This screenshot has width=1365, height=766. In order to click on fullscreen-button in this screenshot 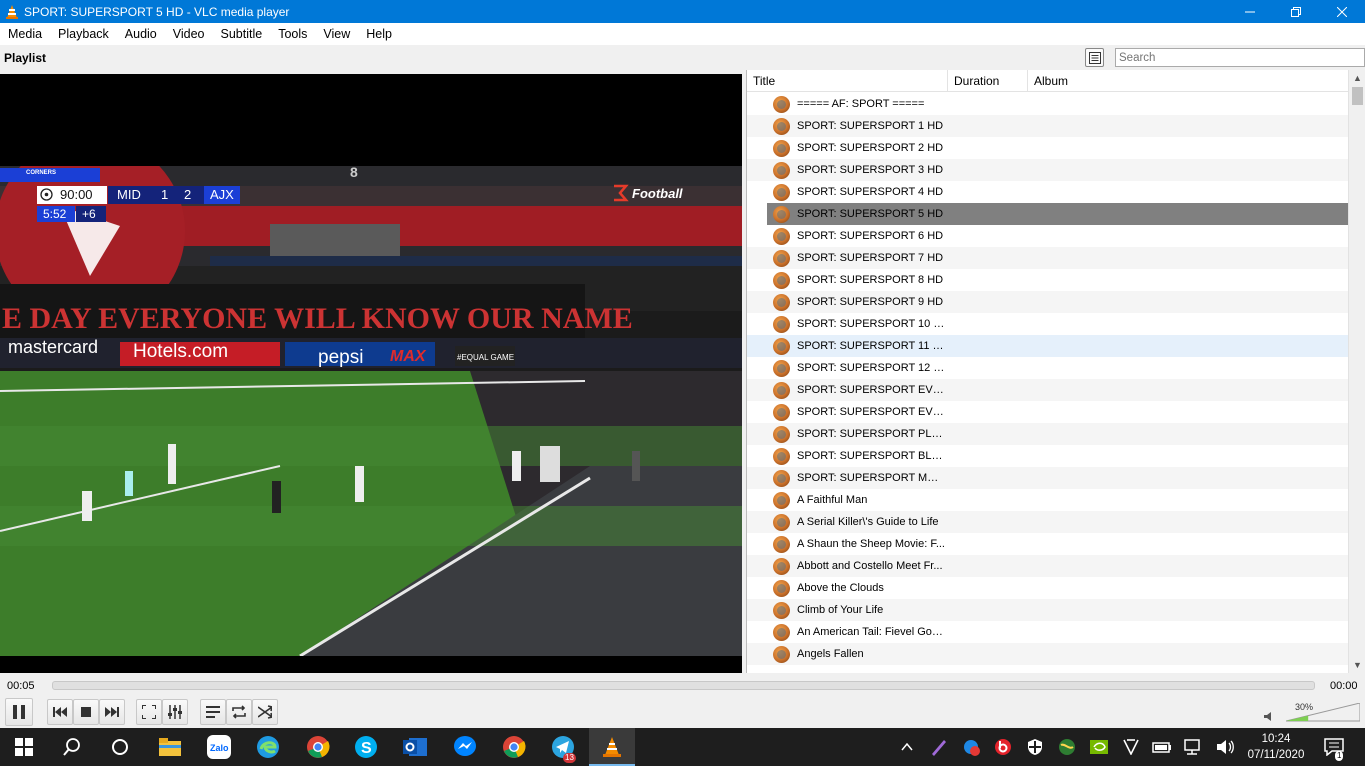, I will do `click(149, 712)`.